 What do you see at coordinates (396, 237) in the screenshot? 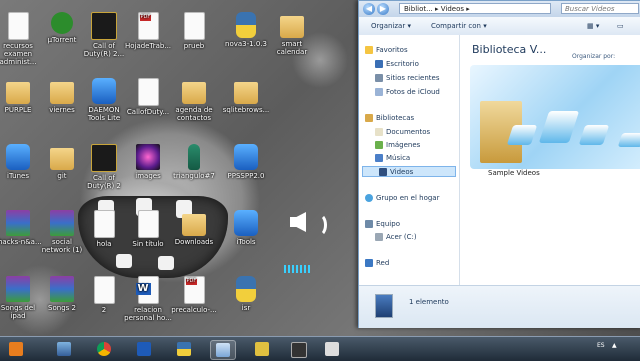
I see `nav-drive-c: Acer (C:)` at bounding box center [396, 237].